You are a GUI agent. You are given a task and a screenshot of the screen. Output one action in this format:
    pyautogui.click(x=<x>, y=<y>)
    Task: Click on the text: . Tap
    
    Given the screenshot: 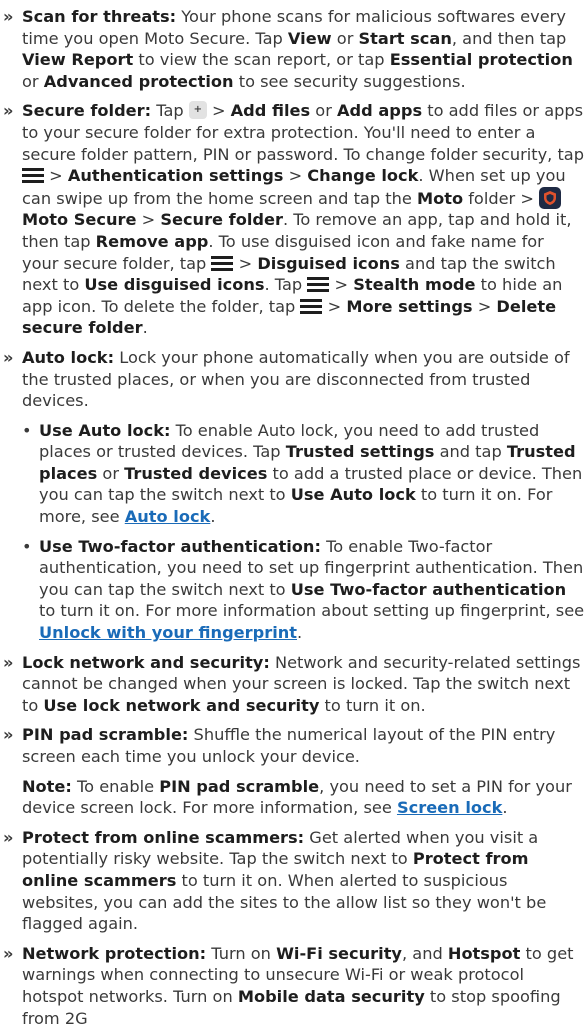 What is the action you would take?
    pyautogui.click(x=286, y=285)
    